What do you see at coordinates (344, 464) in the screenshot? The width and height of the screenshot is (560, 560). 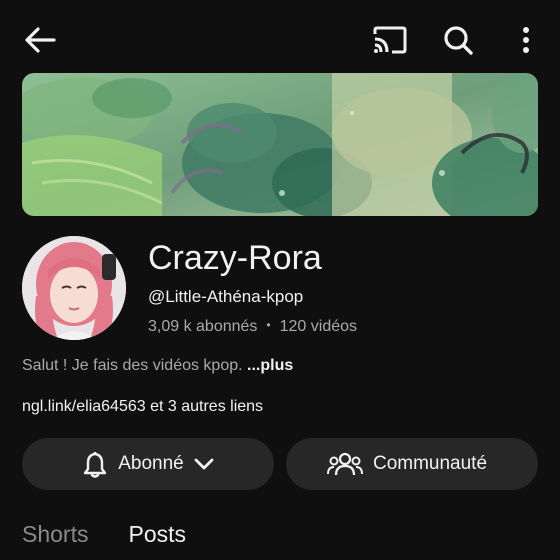 I see `community-icon` at bounding box center [344, 464].